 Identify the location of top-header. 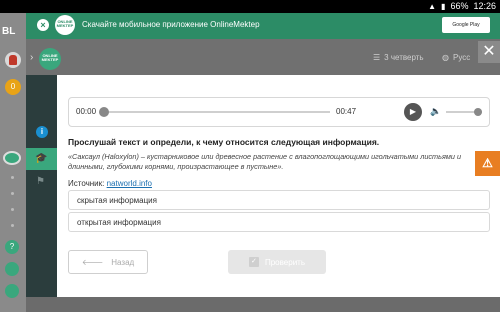
(263, 57).